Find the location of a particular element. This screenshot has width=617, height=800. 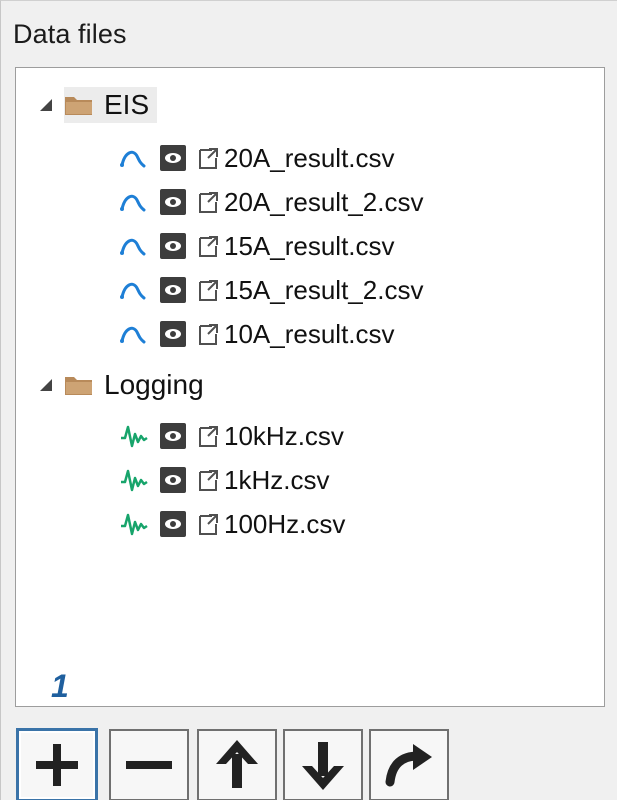

export-button is located at coordinates (409, 764).